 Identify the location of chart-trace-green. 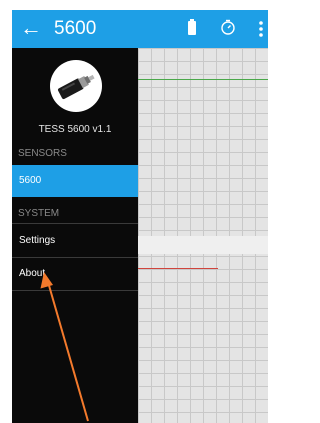
(203, 79).